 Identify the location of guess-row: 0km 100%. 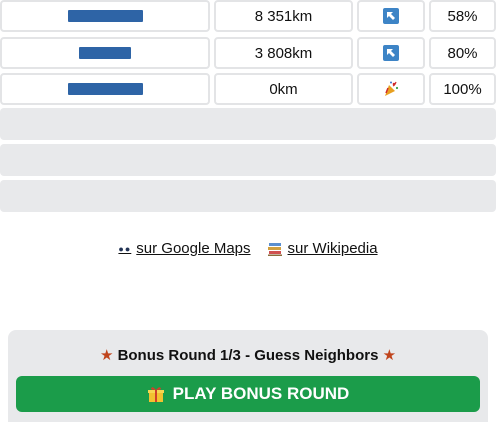
(248, 89).